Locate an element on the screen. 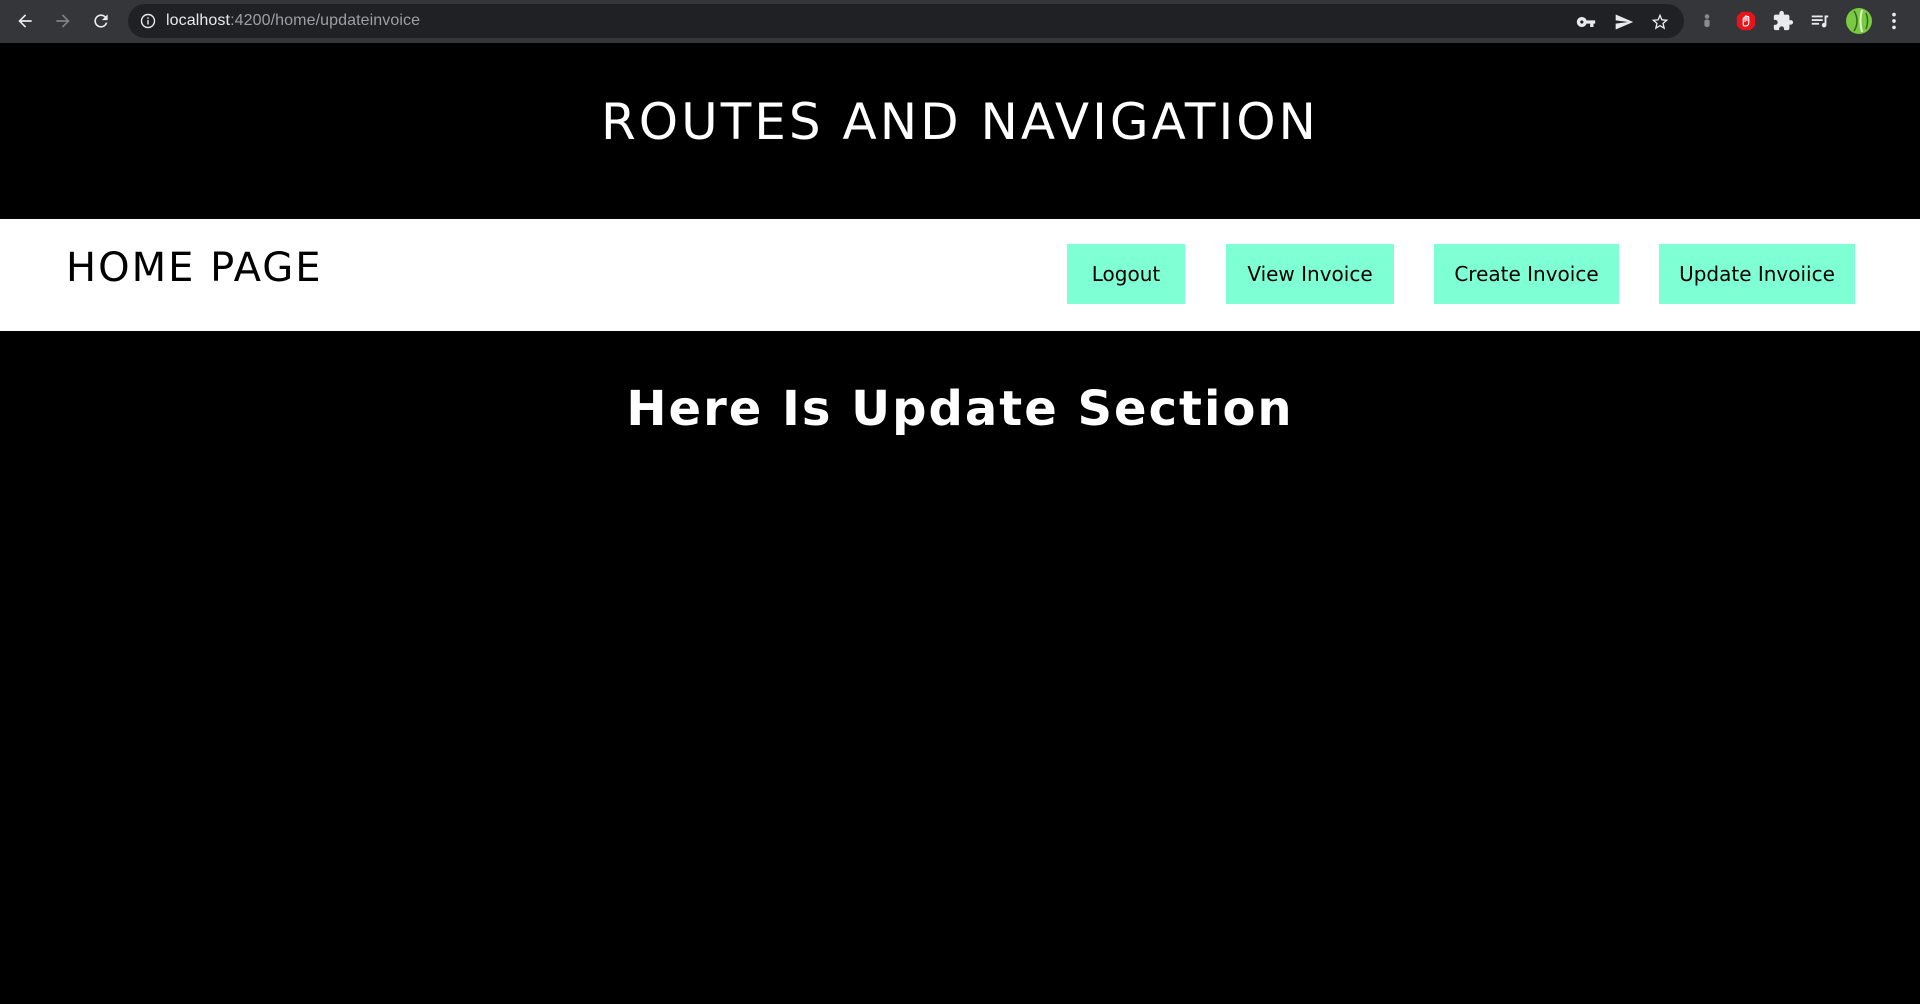 The image size is (1920, 1004). site-title: ROUTES AND NAVIGATION is located at coordinates (960, 122).